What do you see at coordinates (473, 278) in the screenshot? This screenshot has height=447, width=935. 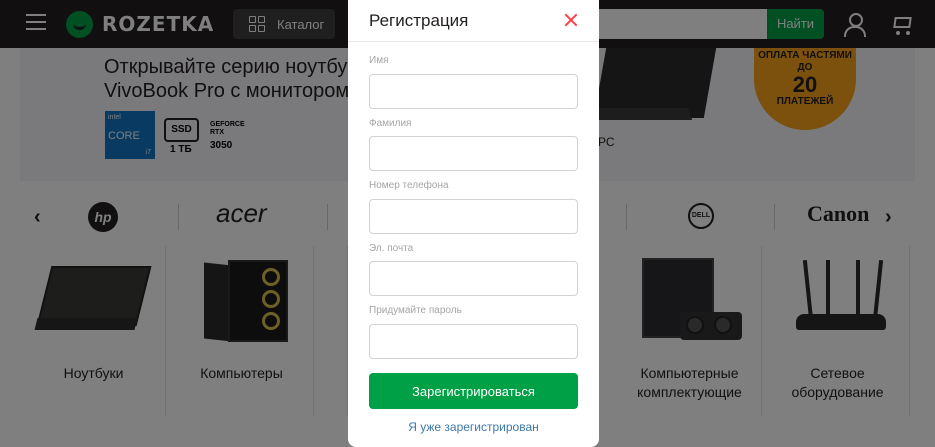 I see `email-field` at bounding box center [473, 278].